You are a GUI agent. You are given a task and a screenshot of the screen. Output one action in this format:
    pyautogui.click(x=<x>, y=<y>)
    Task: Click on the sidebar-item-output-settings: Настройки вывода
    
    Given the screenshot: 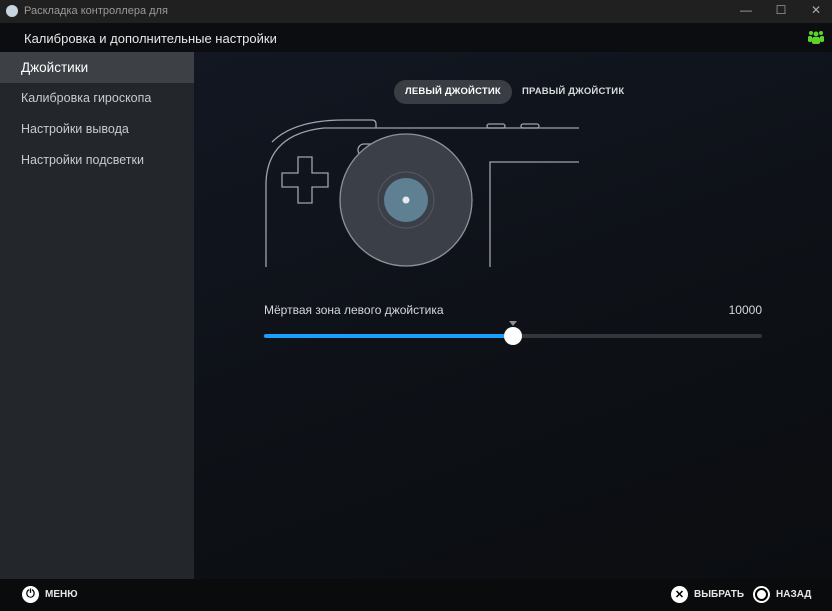 What is the action you would take?
    pyautogui.click(x=97, y=129)
    